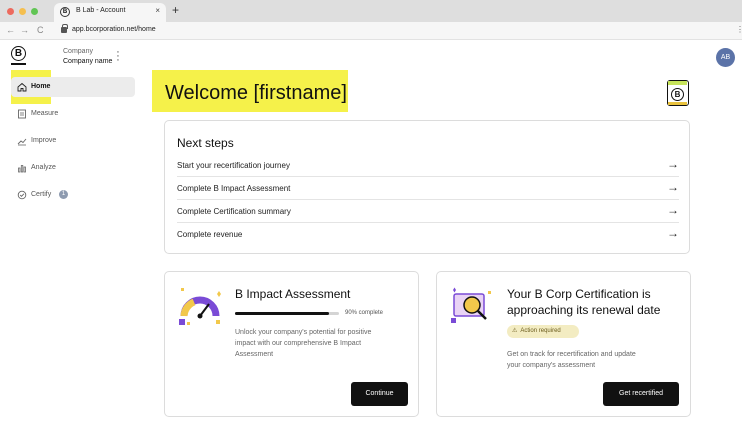  What do you see at coordinates (41, 86) in the screenshot?
I see `sidebar-item-label: Home` at bounding box center [41, 86].